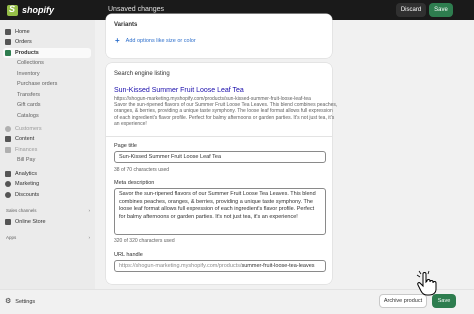 This screenshot has height=314, width=474. Describe the element at coordinates (30, 221) in the screenshot. I see `sidebar-item-label: Online Store` at that location.